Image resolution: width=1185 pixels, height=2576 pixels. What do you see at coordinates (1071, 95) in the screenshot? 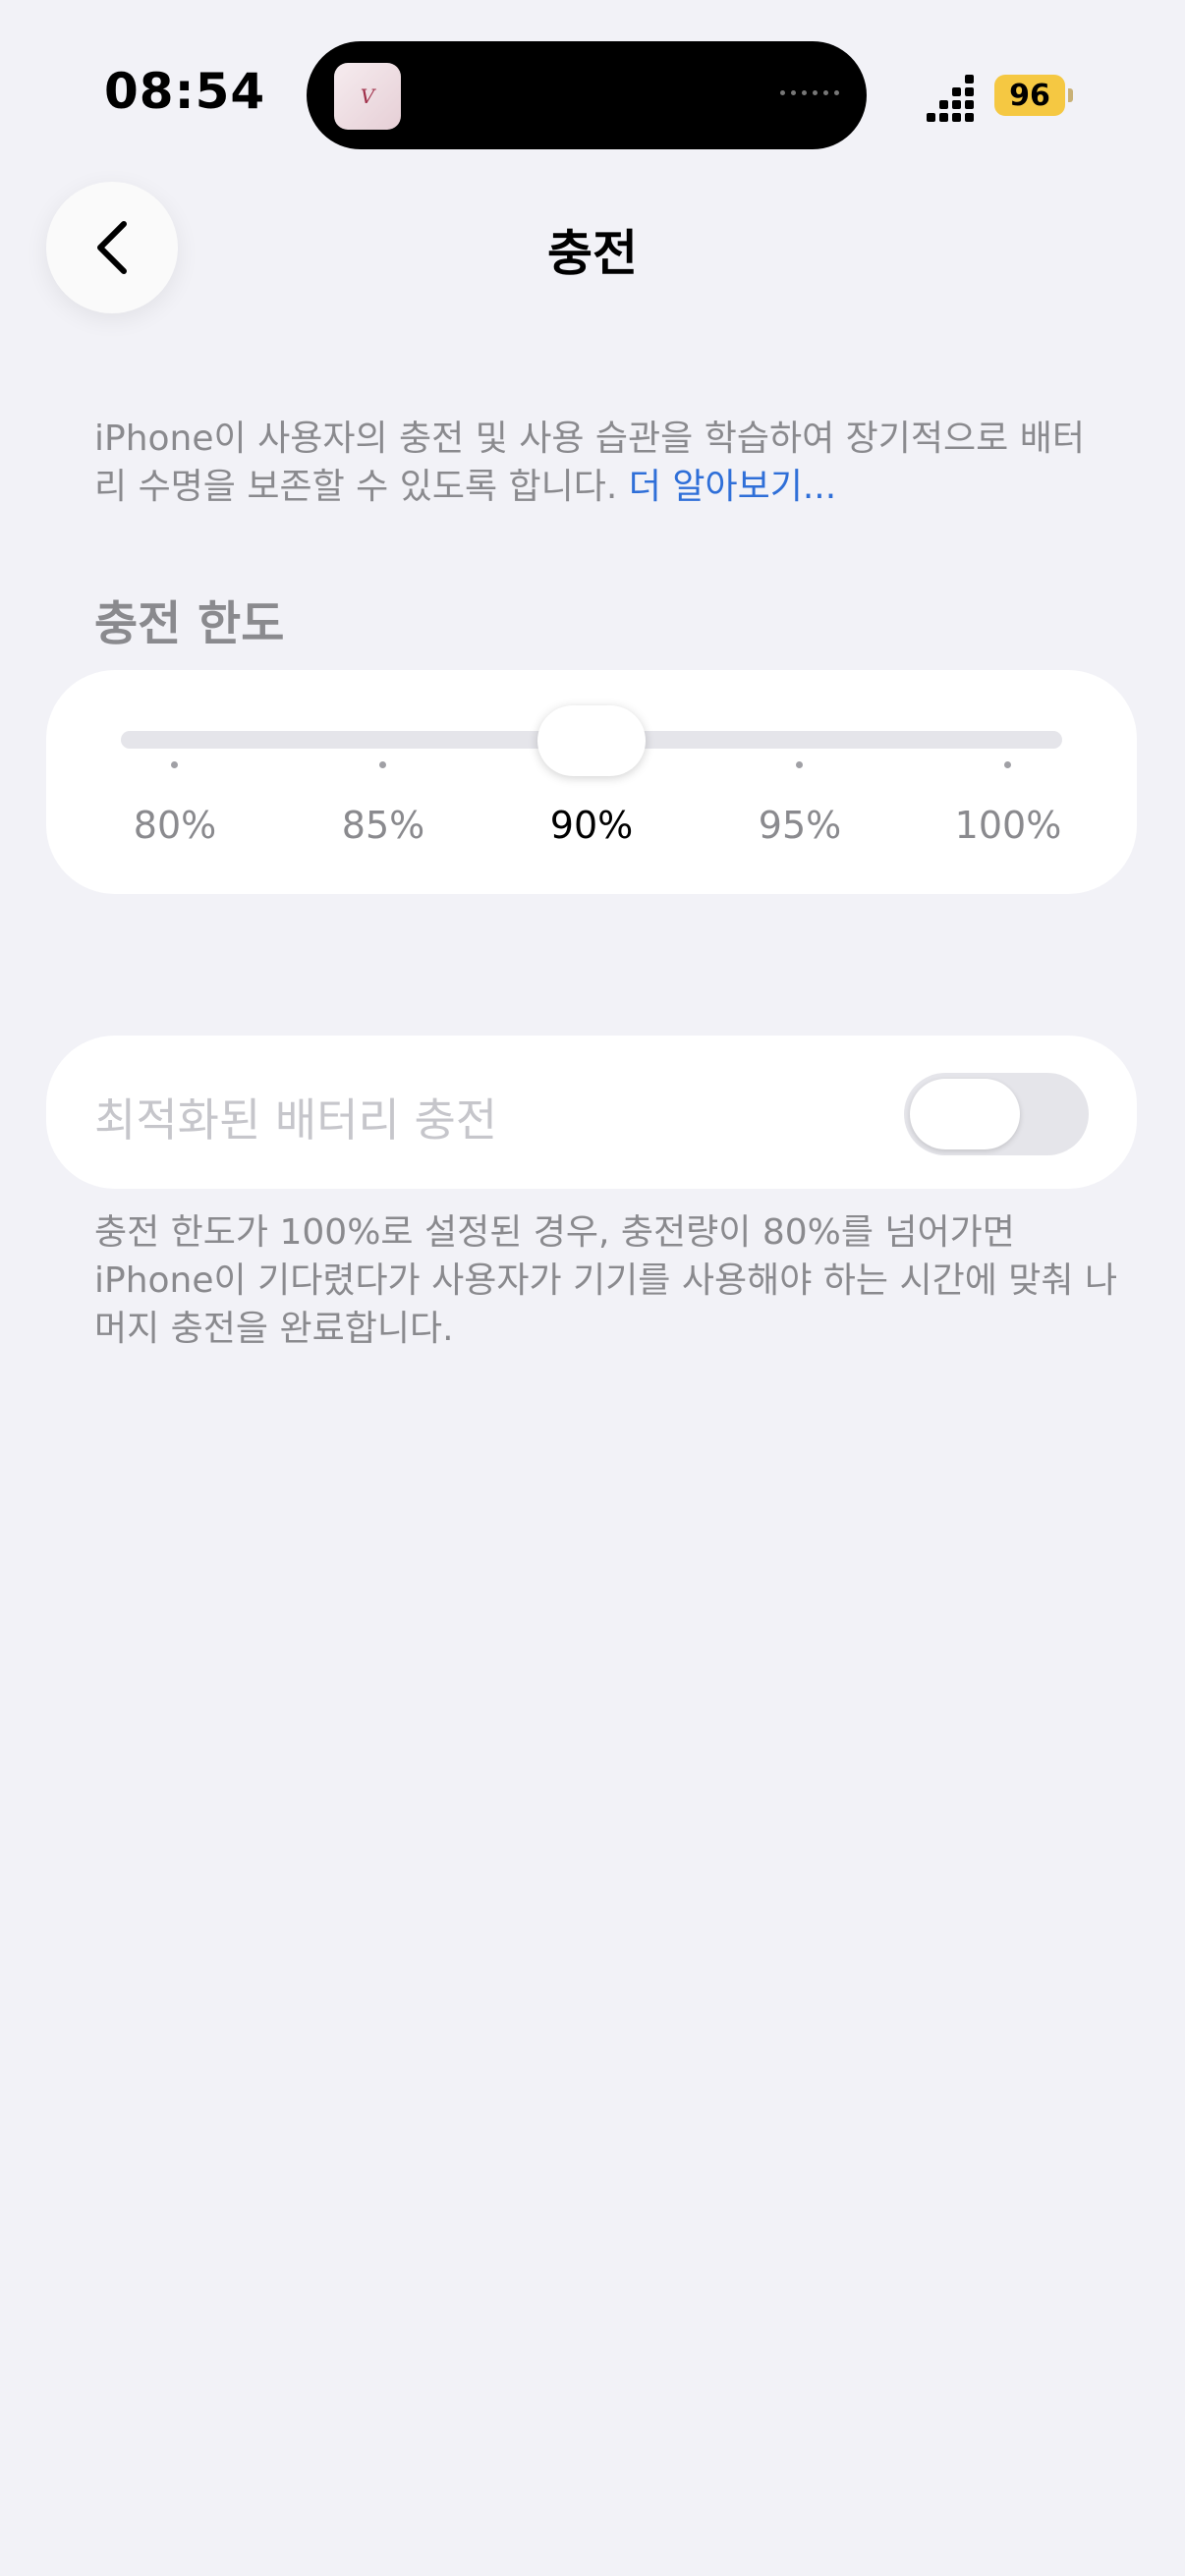
I see `battery-tip` at bounding box center [1071, 95].